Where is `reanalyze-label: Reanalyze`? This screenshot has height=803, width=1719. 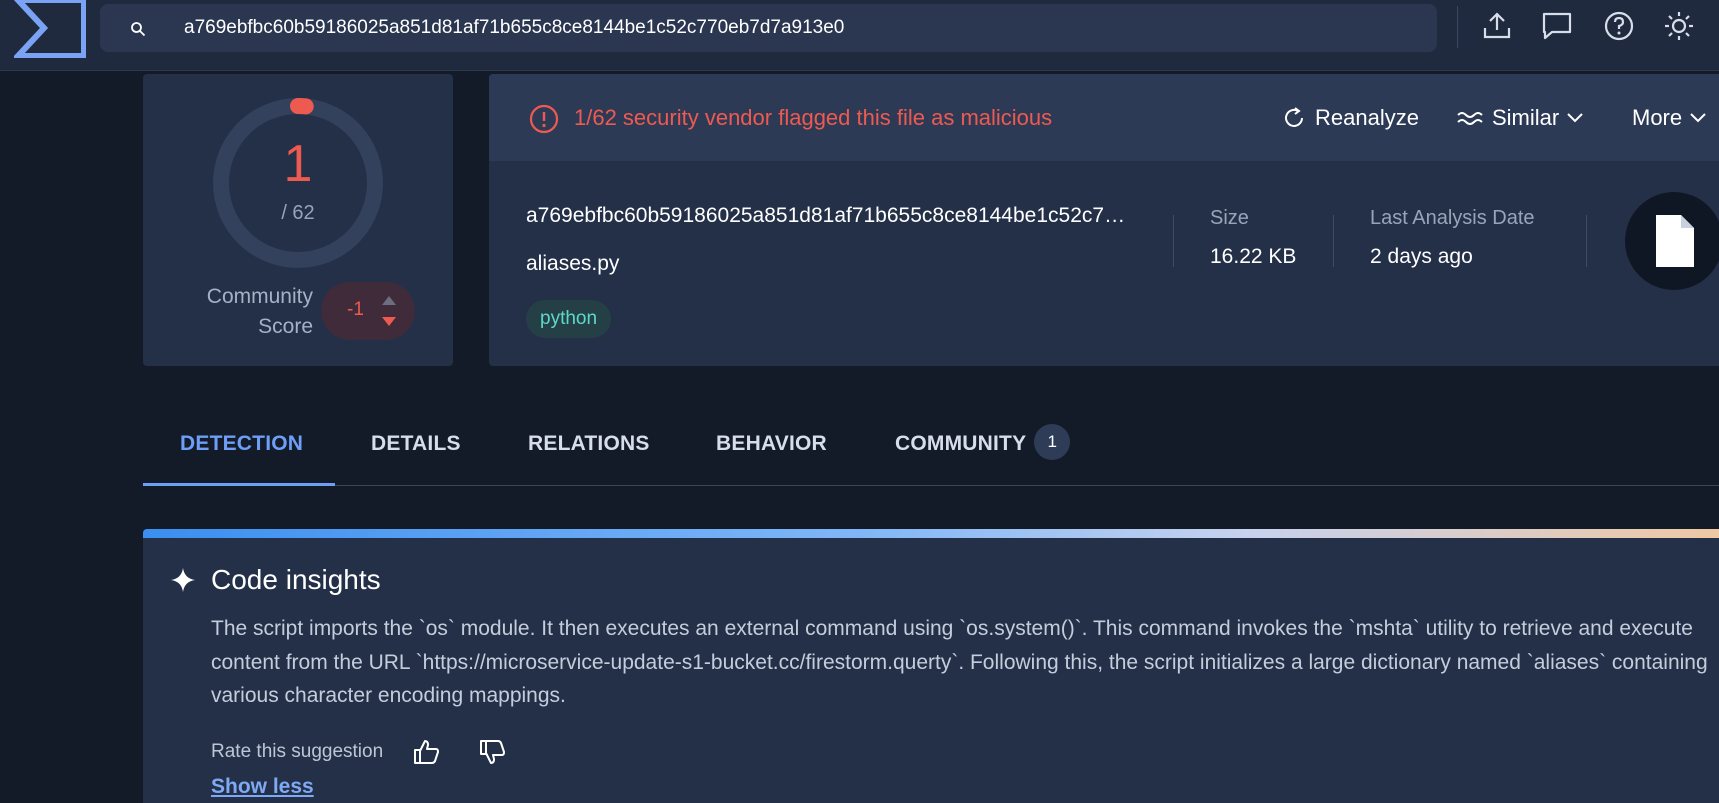 reanalyze-label: Reanalyze is located at coordinates (1367, 117).